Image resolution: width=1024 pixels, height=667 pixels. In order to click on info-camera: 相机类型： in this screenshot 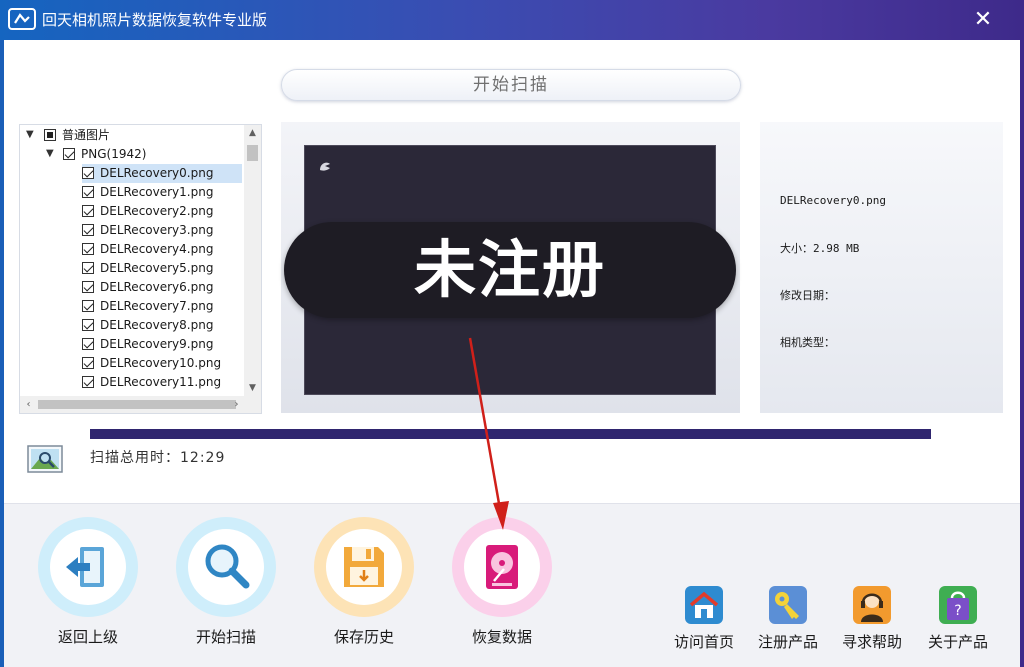, I will do `click(807, 342)`.